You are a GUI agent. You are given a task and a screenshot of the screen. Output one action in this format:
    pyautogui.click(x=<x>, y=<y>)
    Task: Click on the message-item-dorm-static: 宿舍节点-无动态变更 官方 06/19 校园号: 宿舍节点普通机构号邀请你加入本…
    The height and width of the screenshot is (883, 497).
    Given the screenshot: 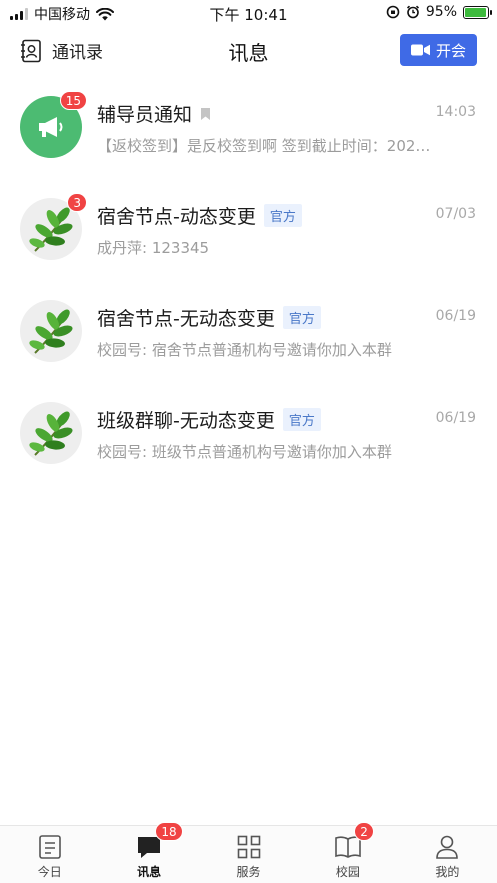 What is the action you would take?
    pyautogui.click(x=248, y=331)
    